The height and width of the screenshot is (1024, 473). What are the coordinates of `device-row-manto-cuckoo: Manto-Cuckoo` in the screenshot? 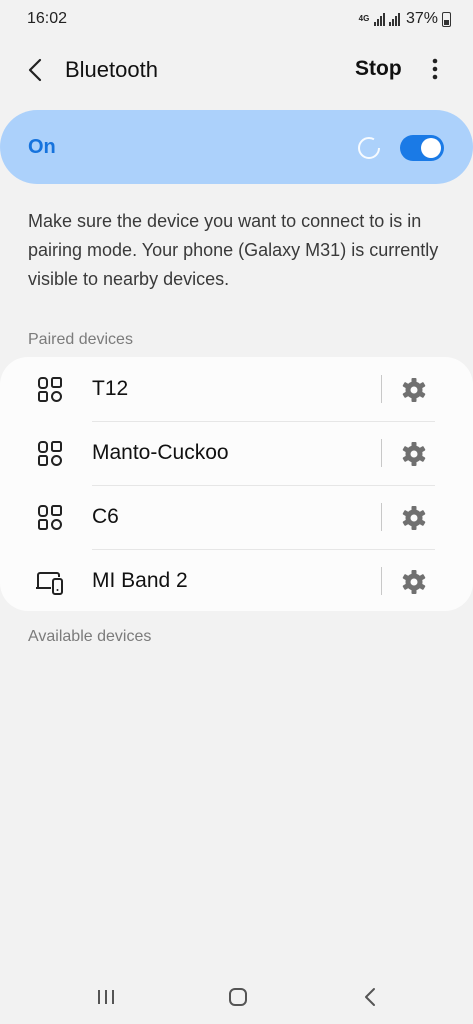 It's located at (236, 453).